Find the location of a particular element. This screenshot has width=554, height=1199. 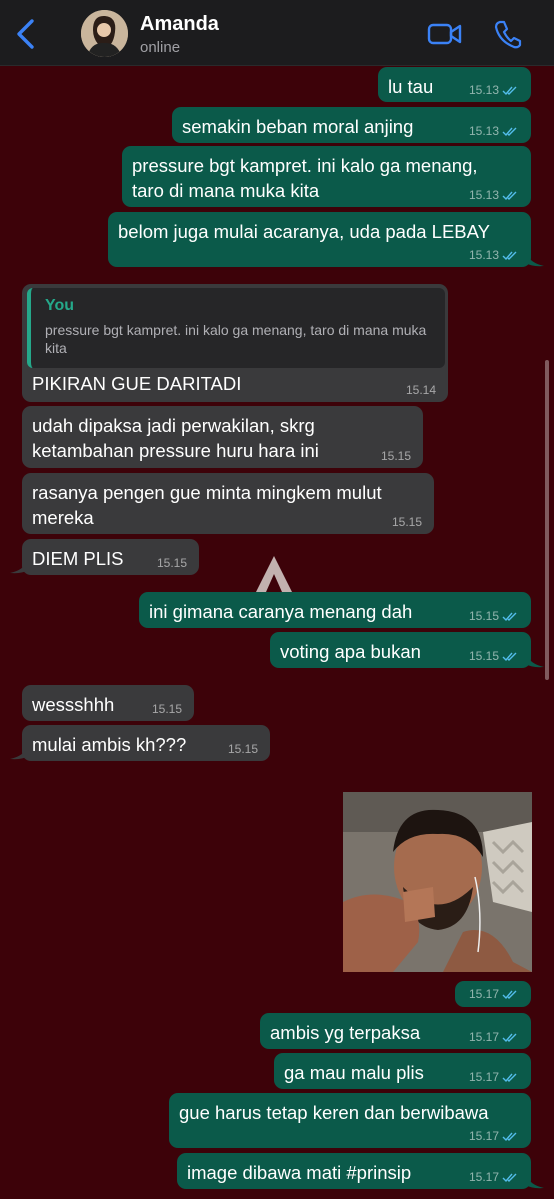

message-time: 15.14 is located at coordinates (420, 390).